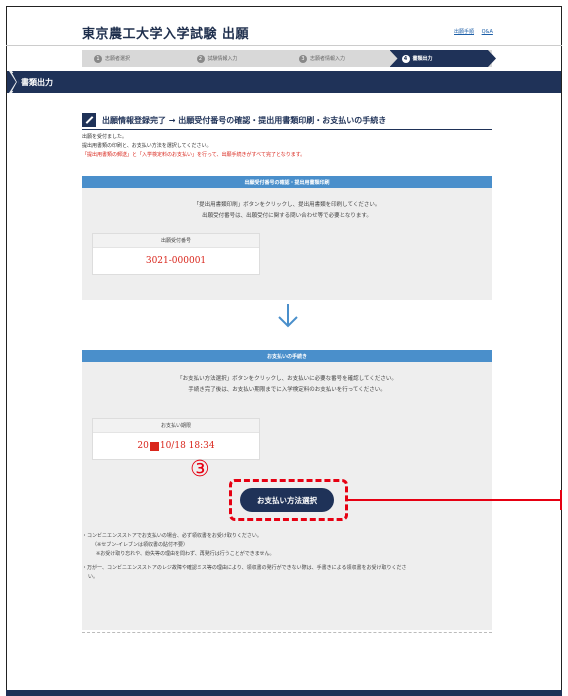 Image resolution: width=568 pixels, height=696 pixels. Describe the element at coordinates (200, 469) in the screenshot. I see `step-annotation-number: ③` at that location.